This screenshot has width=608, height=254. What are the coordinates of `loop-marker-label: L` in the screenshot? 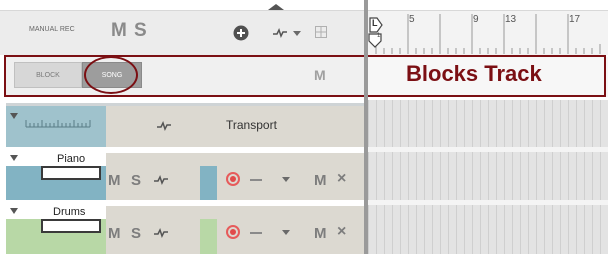 It's located at (375, 23).